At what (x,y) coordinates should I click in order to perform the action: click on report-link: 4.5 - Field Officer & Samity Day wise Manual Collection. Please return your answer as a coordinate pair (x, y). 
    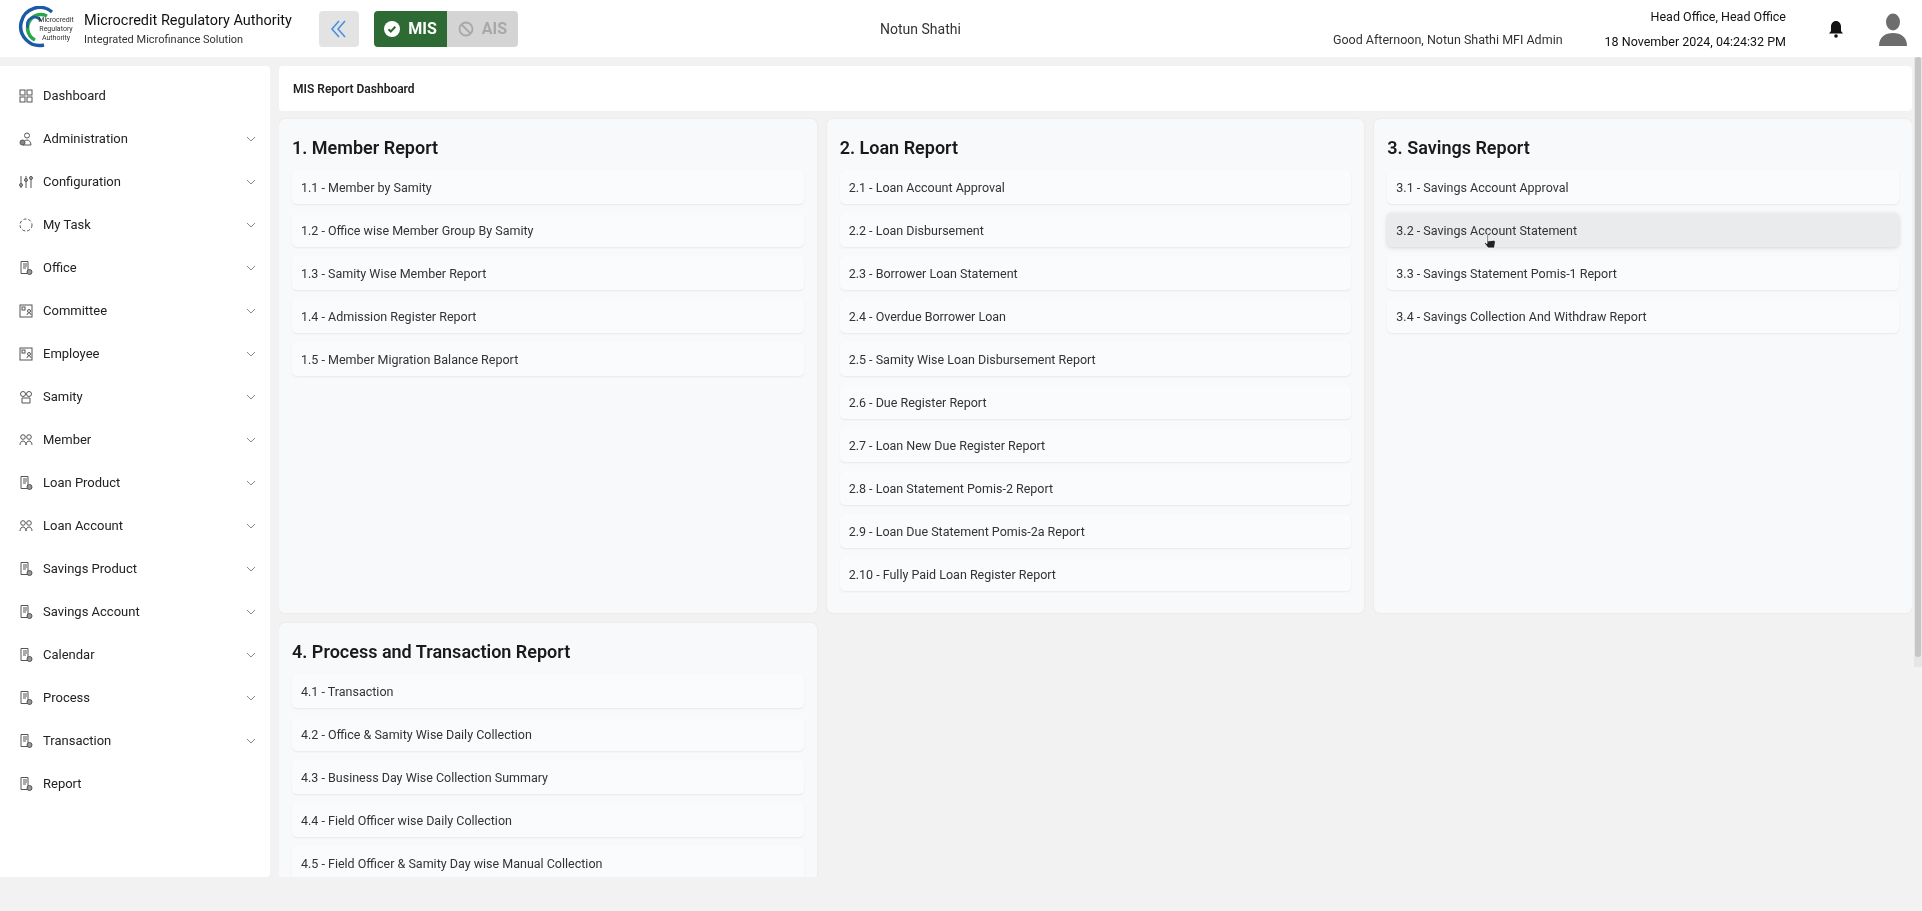
    Looking at the image, I should click on (548, 861).